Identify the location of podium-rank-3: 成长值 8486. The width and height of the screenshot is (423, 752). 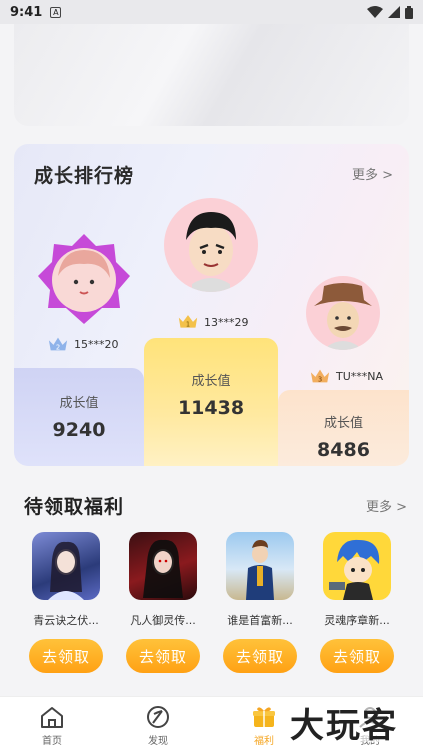
(343, 428).